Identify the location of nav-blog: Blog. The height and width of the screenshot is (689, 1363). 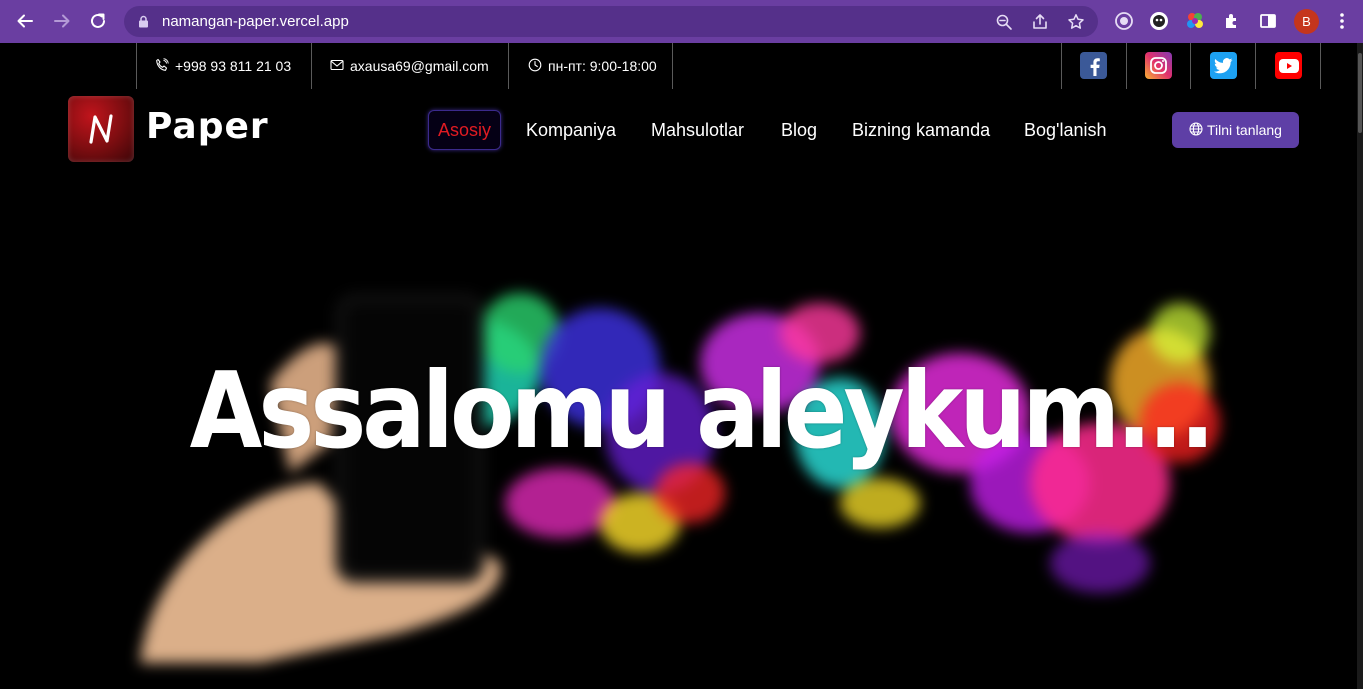
(799, 130).